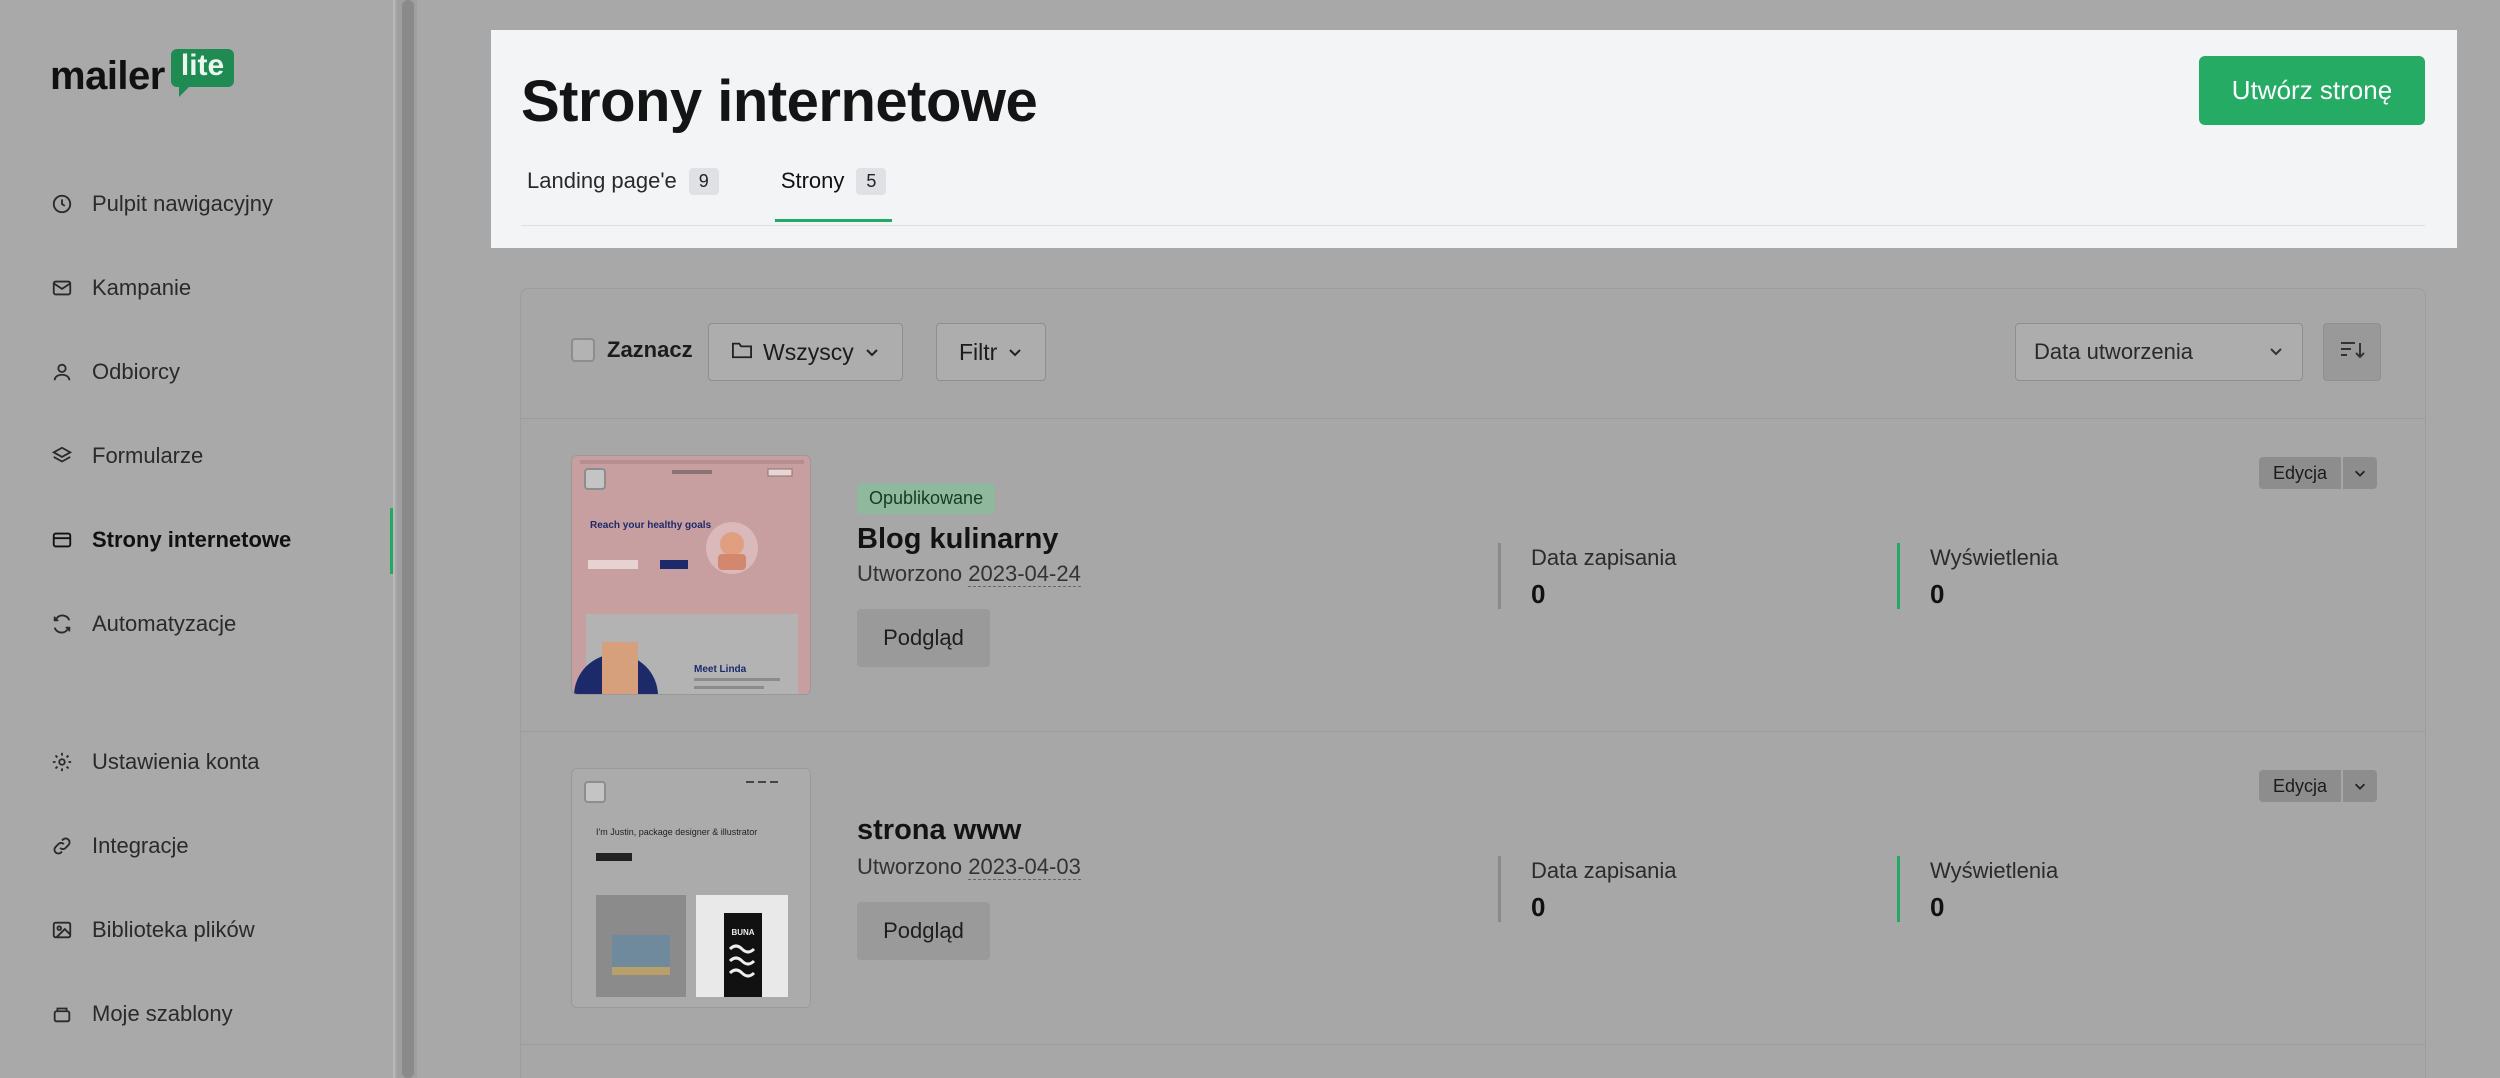  Describe the element at coordinates (62, 288) in the screenshot. I see `envelope-icon` at that location.